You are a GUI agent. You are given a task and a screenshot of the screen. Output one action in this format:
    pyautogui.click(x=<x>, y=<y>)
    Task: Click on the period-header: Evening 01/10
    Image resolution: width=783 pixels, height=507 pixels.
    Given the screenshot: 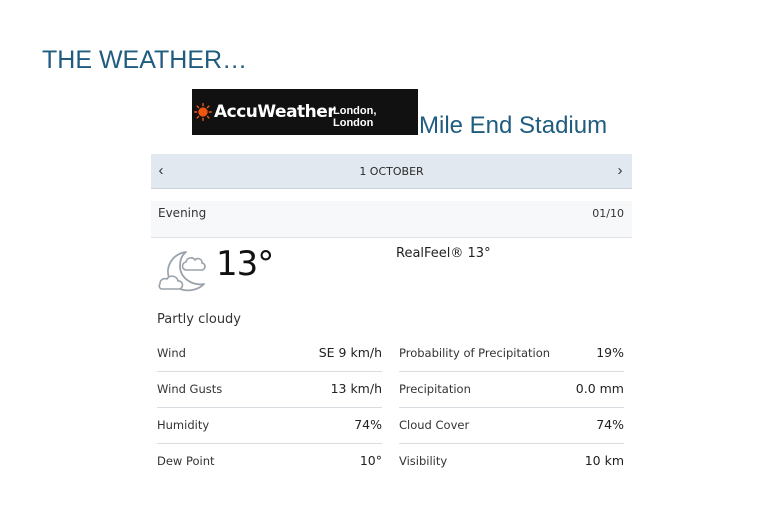 What is the action you would take?
    pyautogui.click(x=391, y=219)
    